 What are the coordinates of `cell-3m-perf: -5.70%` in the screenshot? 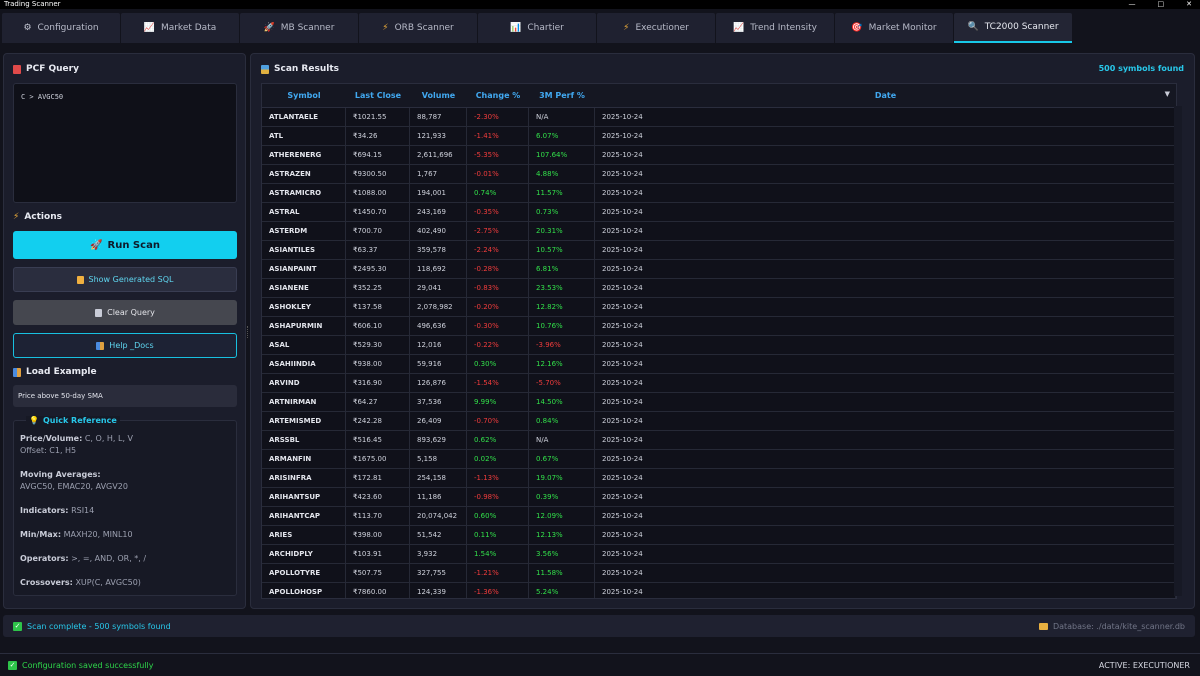 It's located at (562, 383).